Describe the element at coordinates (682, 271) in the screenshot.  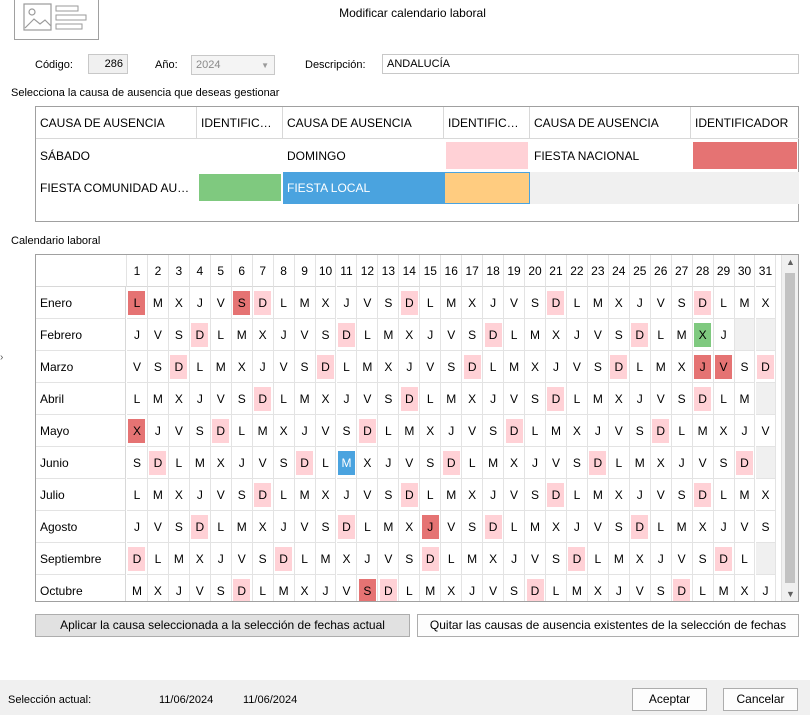
I see `day-header: 27` at that location.